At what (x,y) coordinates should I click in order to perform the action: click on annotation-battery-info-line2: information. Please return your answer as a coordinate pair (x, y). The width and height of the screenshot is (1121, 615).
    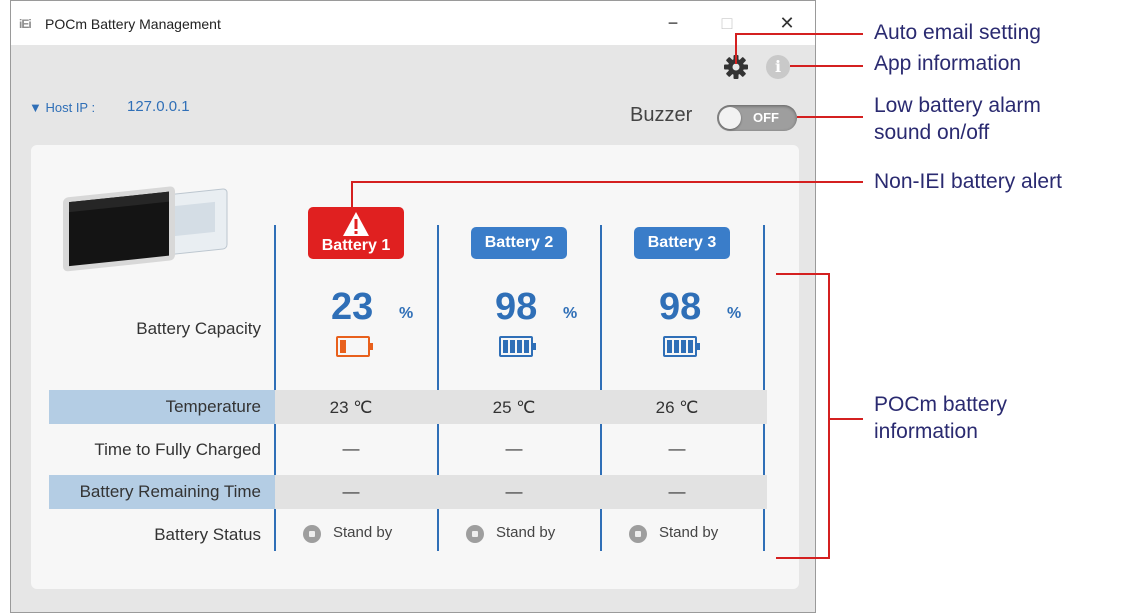
    Looking at the image, I should click on (926, 431).